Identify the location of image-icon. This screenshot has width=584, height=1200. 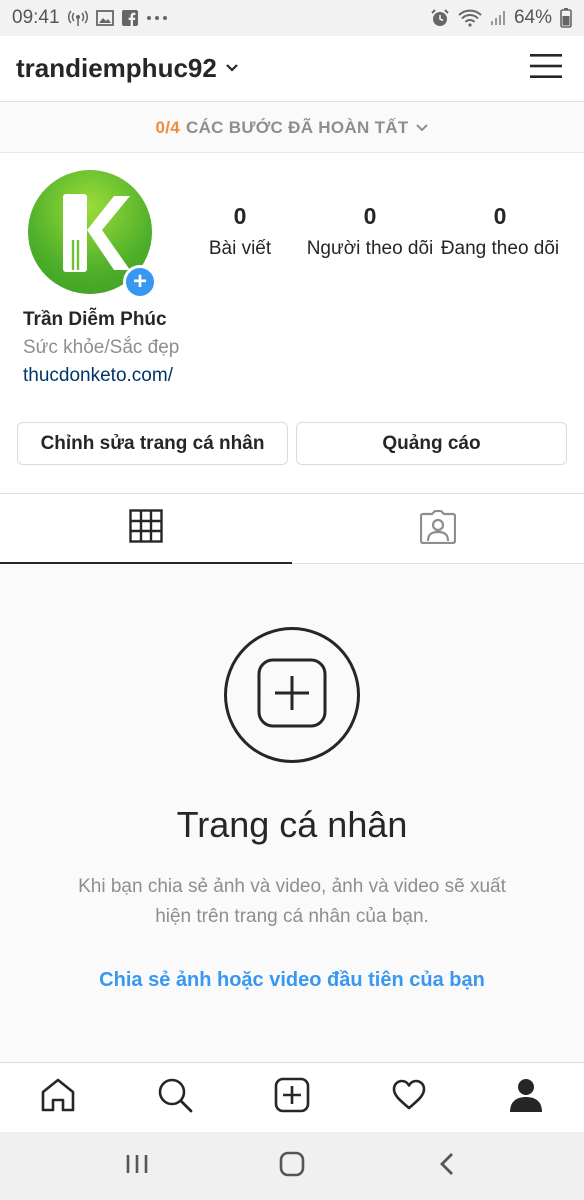
(104, 18).